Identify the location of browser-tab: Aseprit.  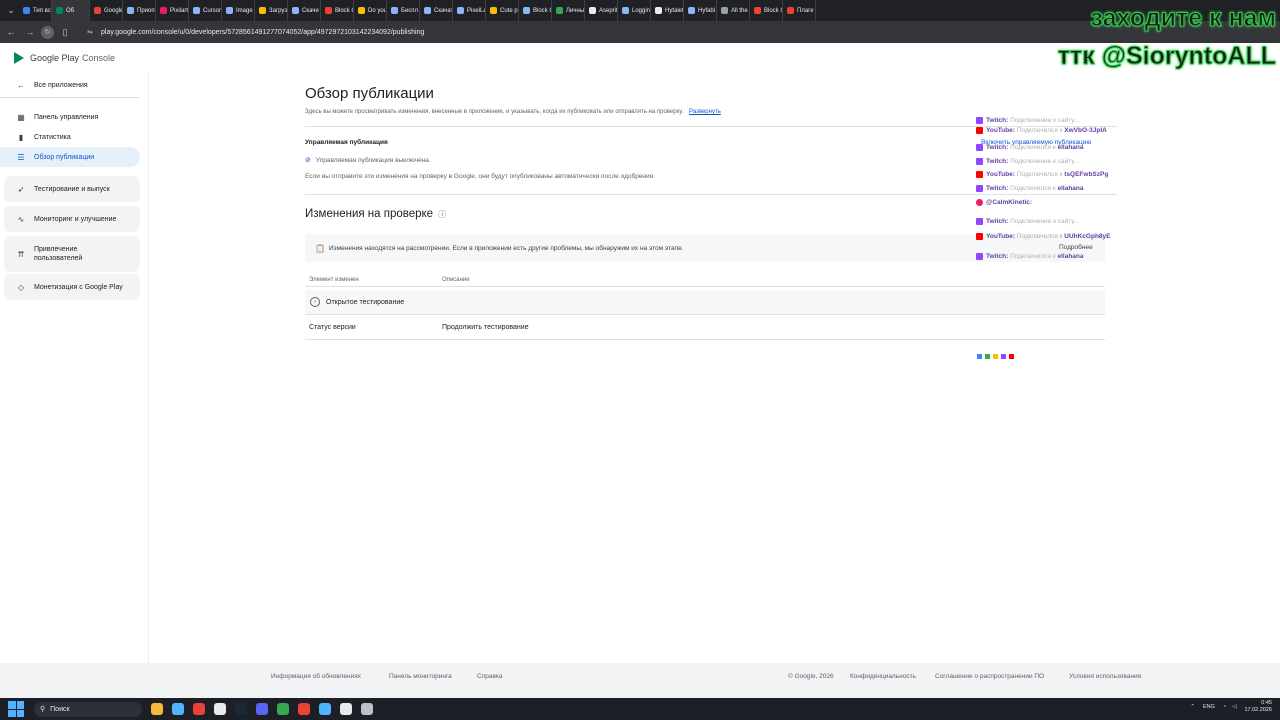
(601, 10).